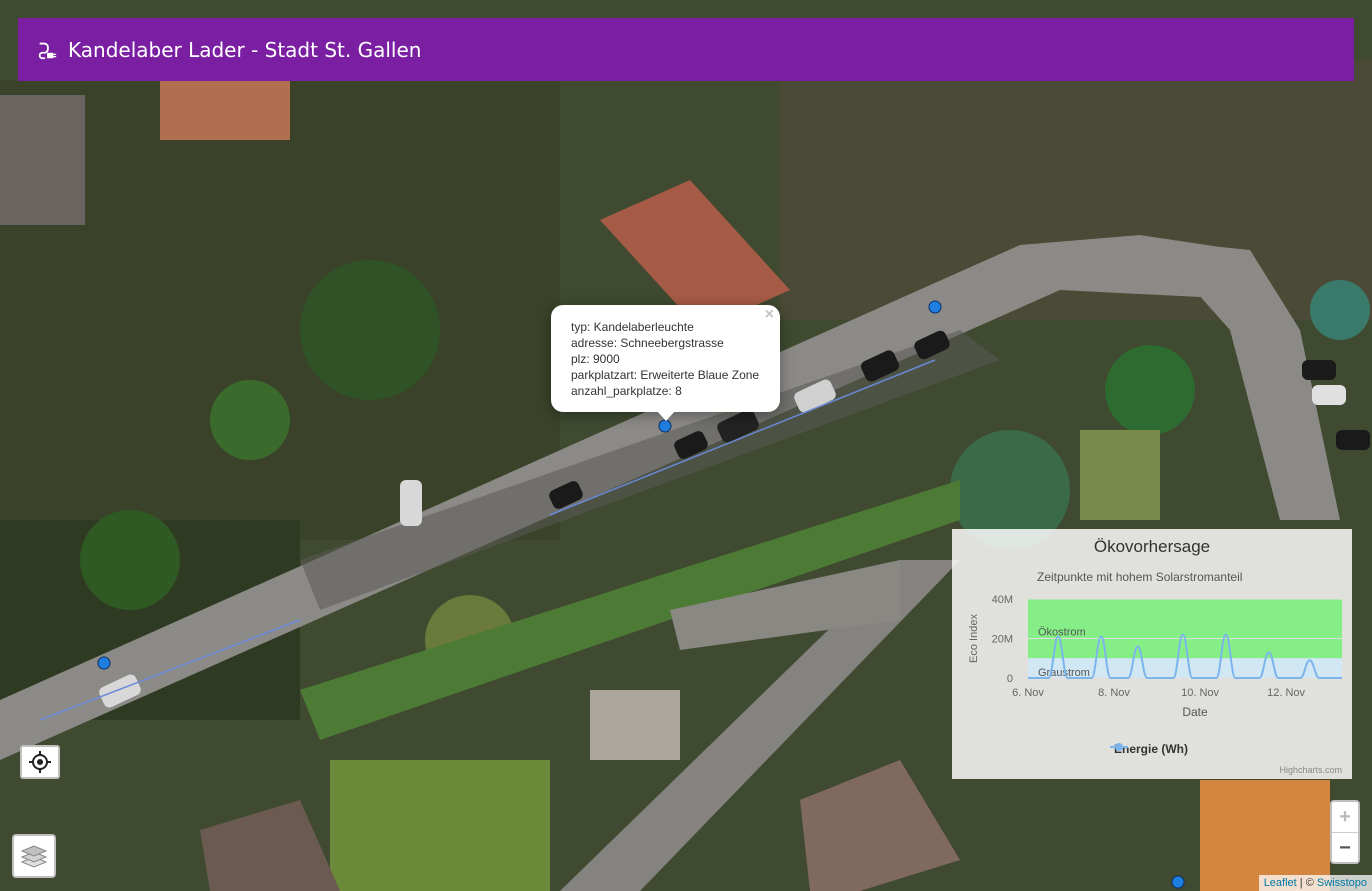 This screenshot has height=891, width=1372. Describe the element at coordinates (769, 315) in the screenshot. I see `popup-close-button: ×` at that location.